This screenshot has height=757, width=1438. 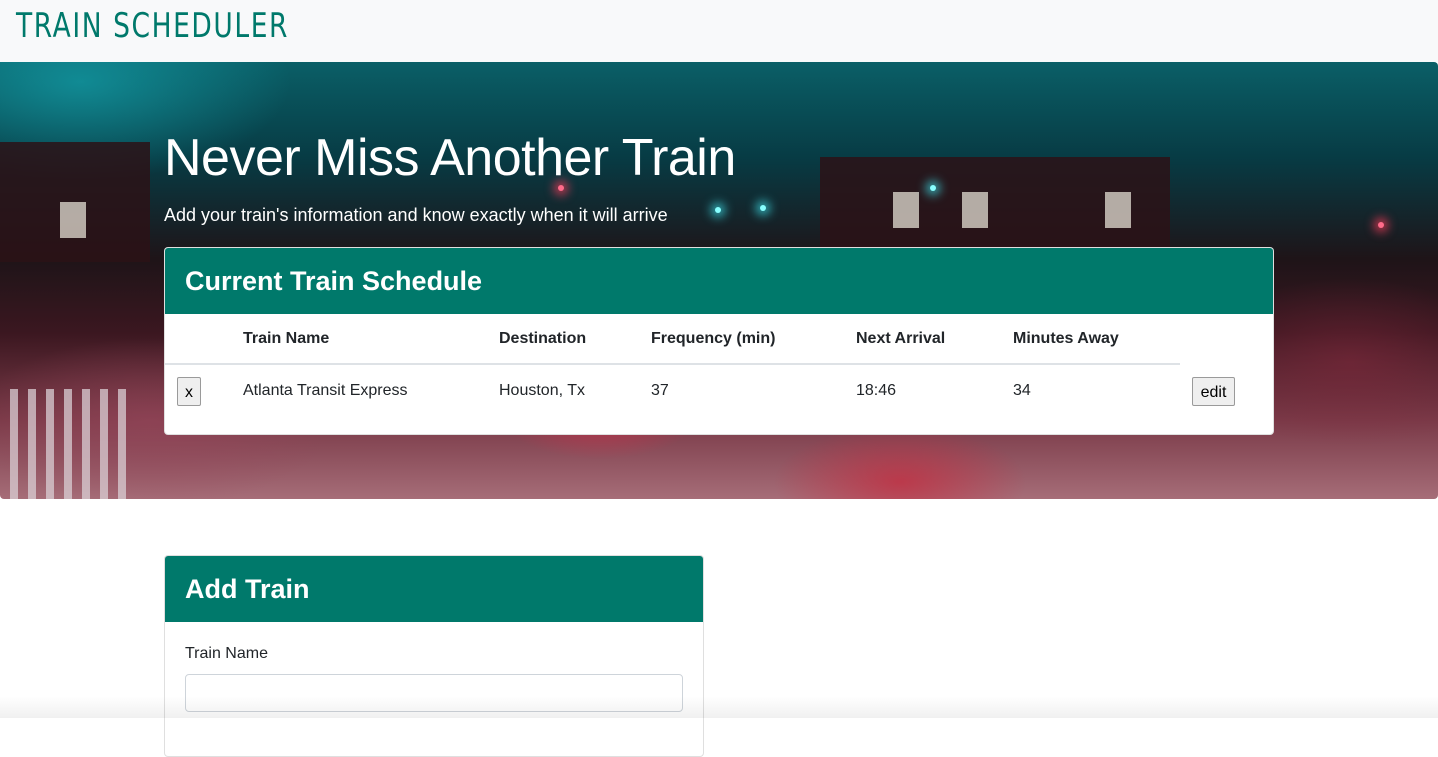 What do you see at coordinates (719, 281) in the screenshot?
I see `schedule-card-header: Current Train Schedule` at bounding box center [719, 281].